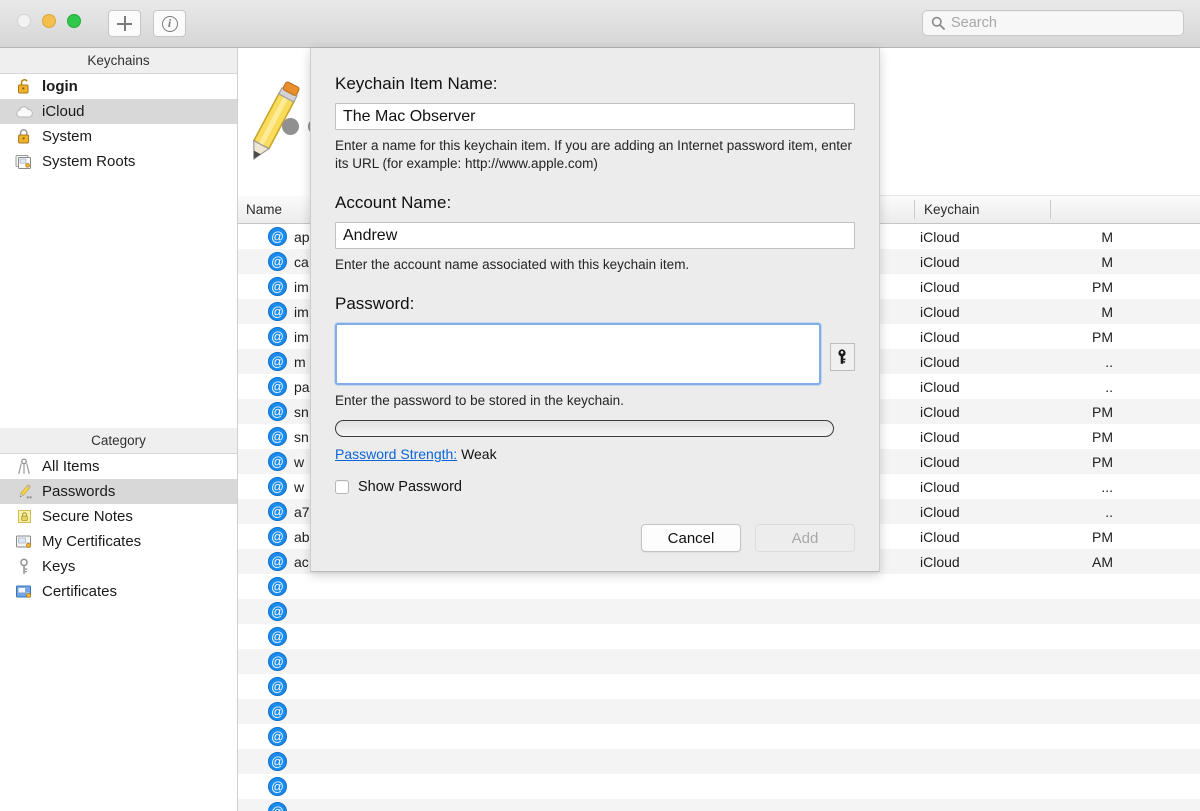  What do you see at coordinates (24, 517) in the screenshot?
I see `secure-note-icon` at bounding box center [24, 517].